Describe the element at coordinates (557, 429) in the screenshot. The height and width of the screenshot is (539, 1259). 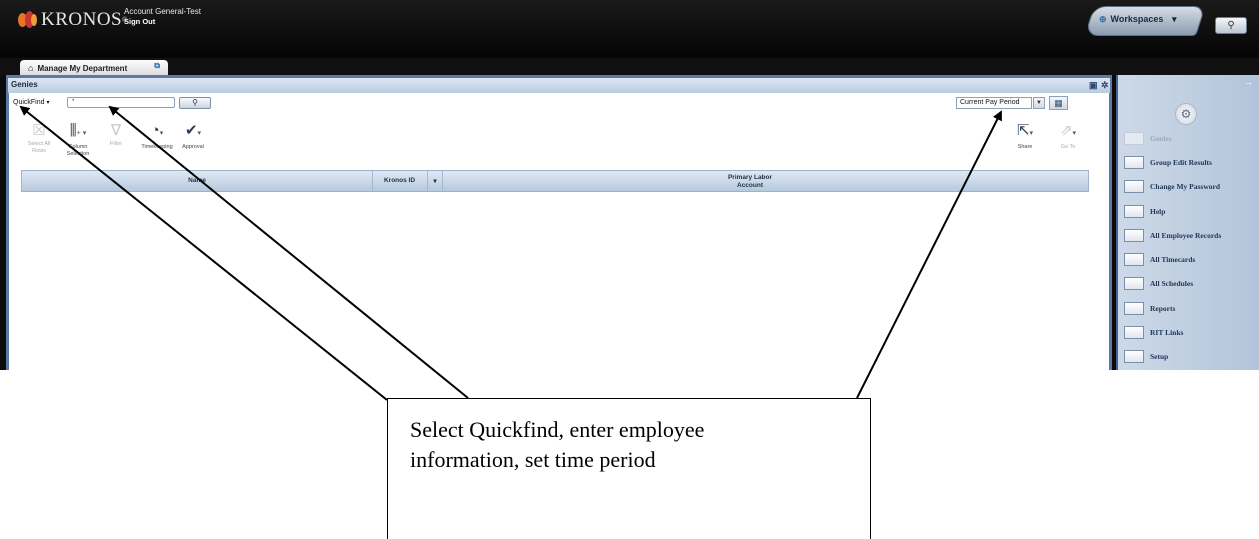
I see `callout-line-1: Select Quickfind, enter employee` at that location.